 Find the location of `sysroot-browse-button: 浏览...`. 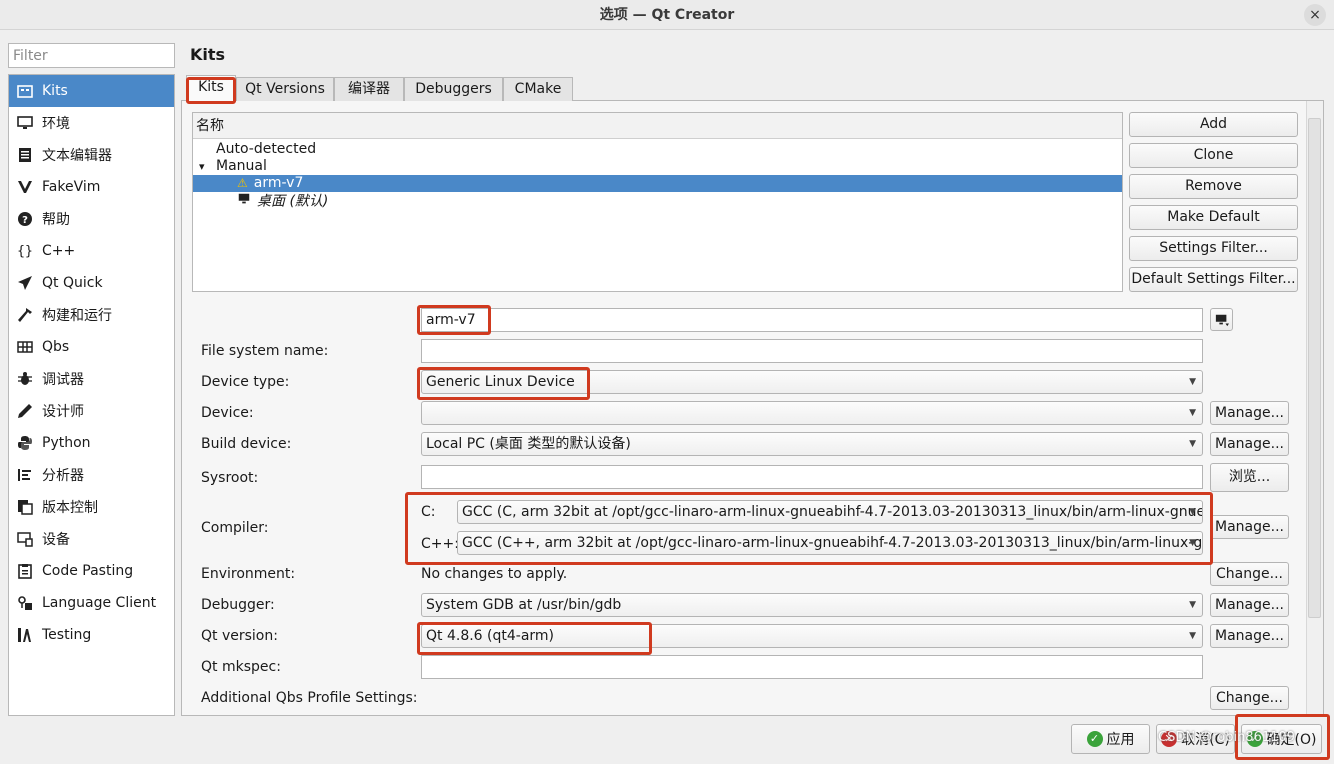

sysroot-browse-button: 浏览... is located at coordinates (1249, 477).